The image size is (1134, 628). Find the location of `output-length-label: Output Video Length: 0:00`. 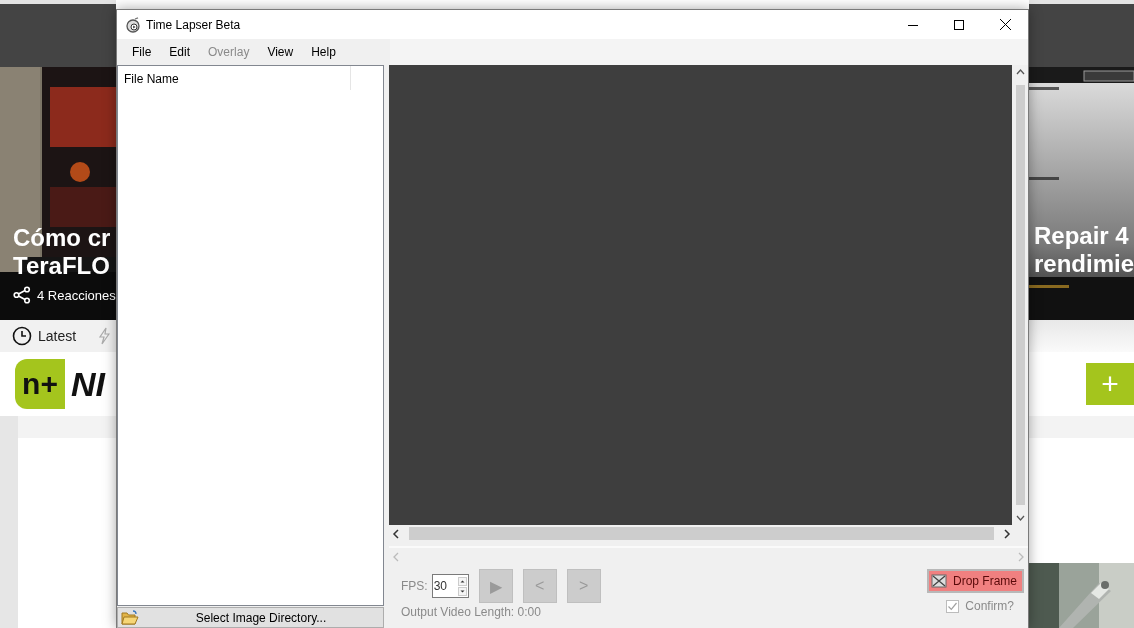

output-length-label: Output Video Length: 0:00 is located at coordinates (471, 612).